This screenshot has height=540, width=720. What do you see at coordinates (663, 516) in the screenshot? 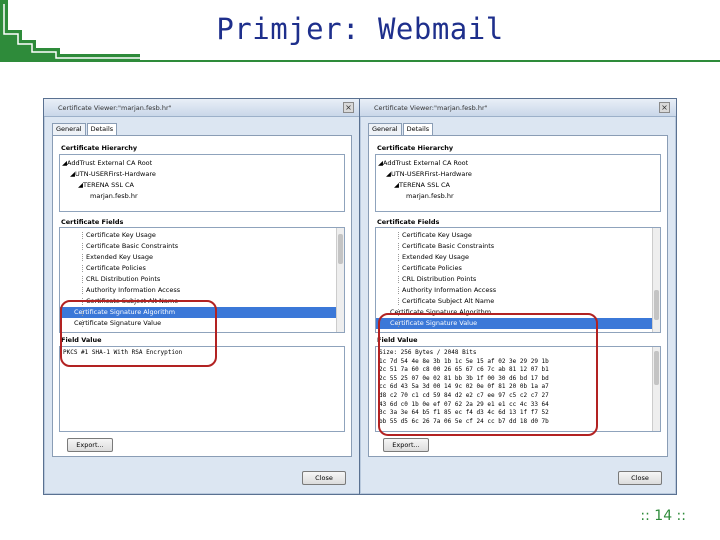
I see `page-number: :: 14 ::` at bounding box center [663, 516].